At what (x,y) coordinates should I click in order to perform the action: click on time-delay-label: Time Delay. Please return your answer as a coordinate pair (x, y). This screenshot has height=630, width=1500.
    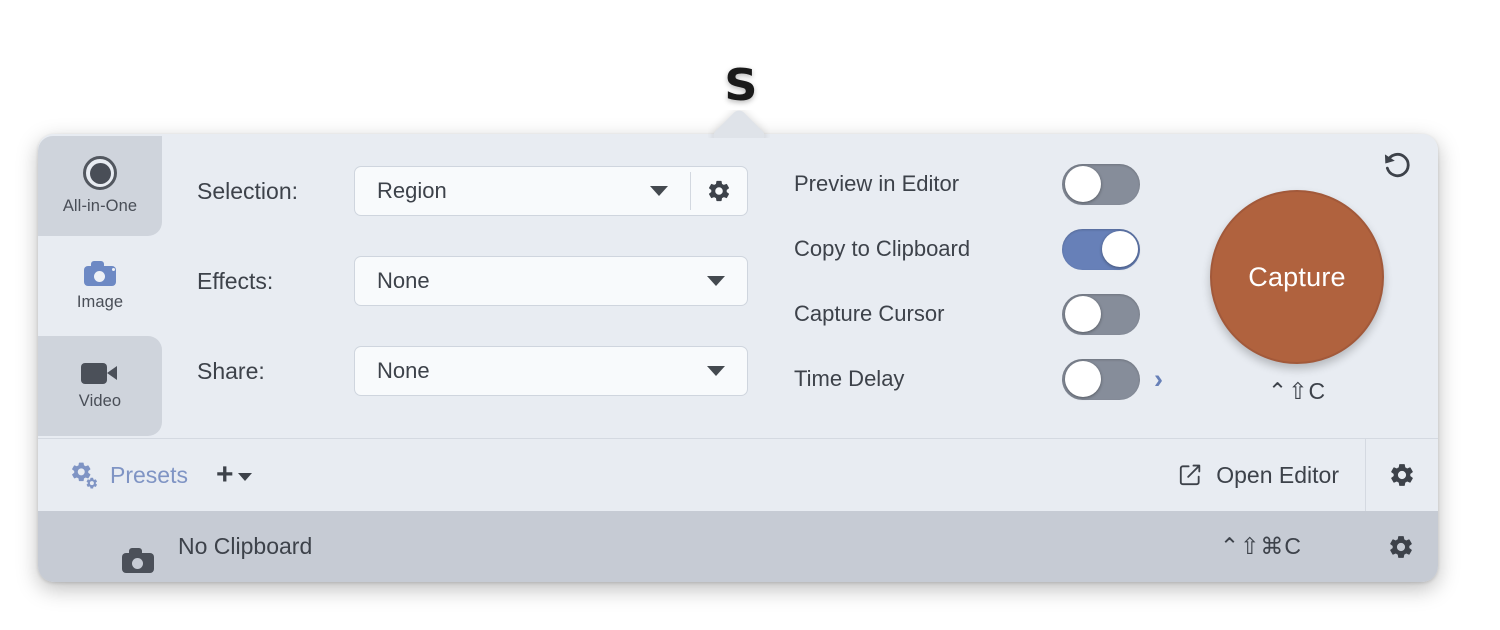
    Looking at the image, I should click on (849, 378).